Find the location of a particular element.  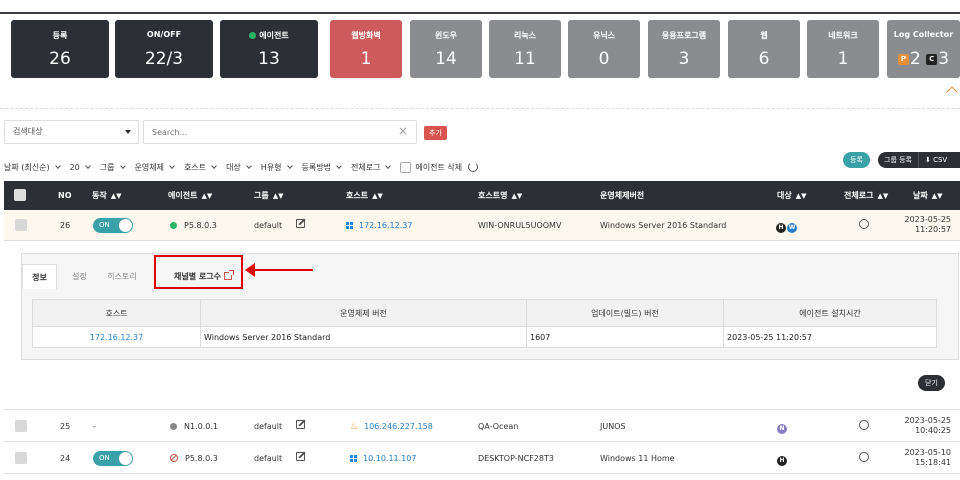

filter-host: 호스트 is located at coordinates (200, 167).